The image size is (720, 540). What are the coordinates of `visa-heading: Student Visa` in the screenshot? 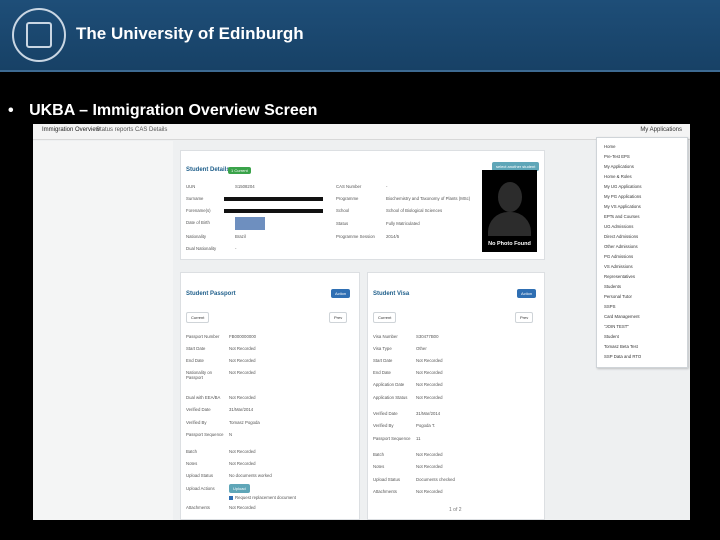 It's located at (391, 294).